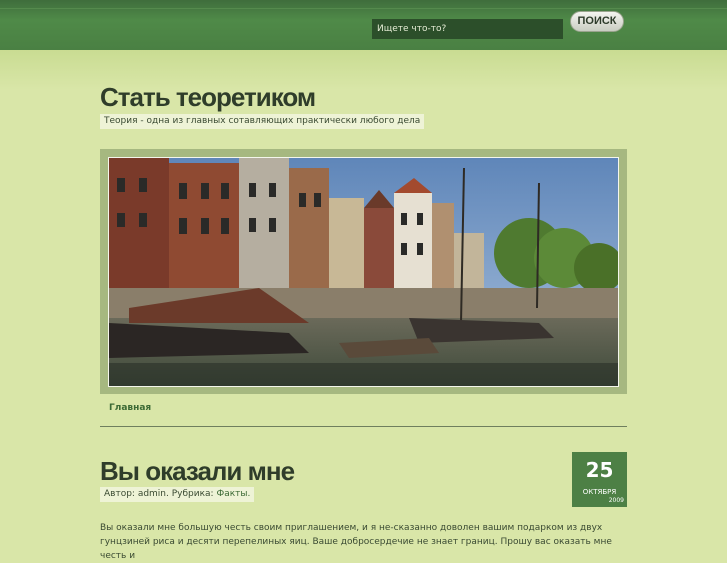 The height and width of the screenshot is (563, 727). Describe the element at coordinates (197, 471) in the screenshot. I see `post-title: Вы оказали мне` at that location.